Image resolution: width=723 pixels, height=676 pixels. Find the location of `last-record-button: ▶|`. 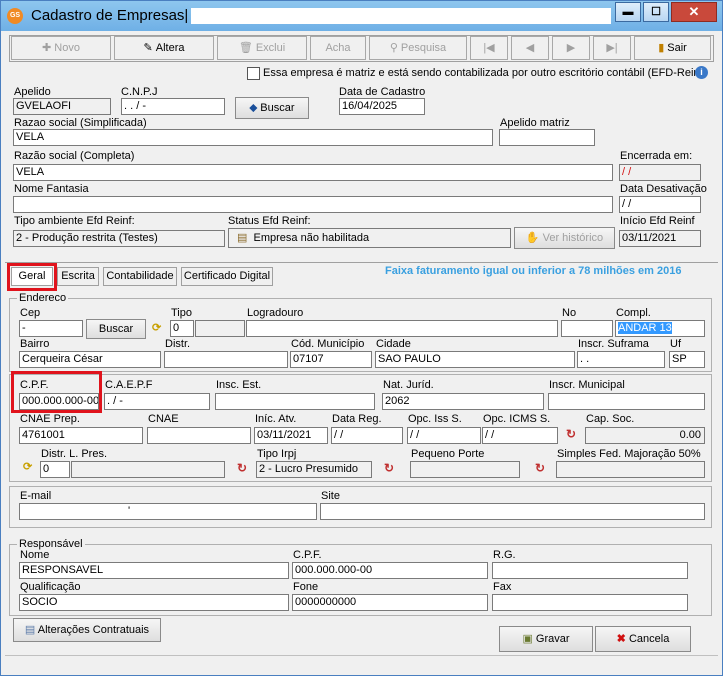

last-record-button: ▶| is located at coordinates (612, 48).